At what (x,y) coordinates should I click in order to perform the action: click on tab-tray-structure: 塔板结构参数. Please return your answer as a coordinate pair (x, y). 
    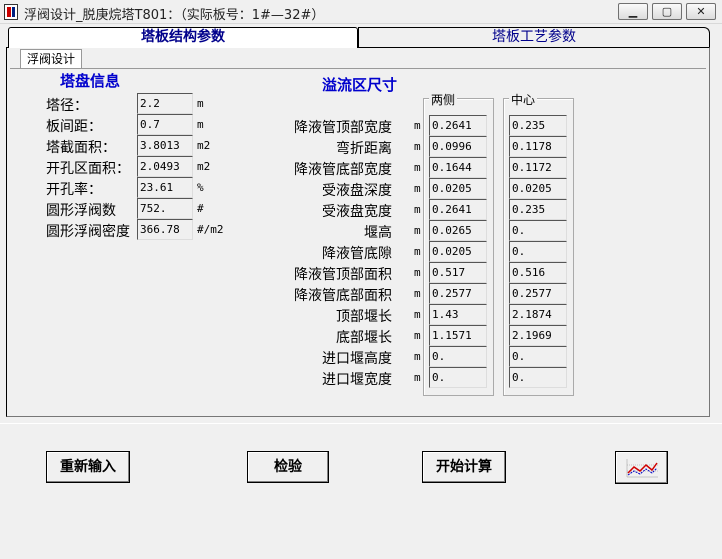
    Looking at the image, I should click on (183, 37).